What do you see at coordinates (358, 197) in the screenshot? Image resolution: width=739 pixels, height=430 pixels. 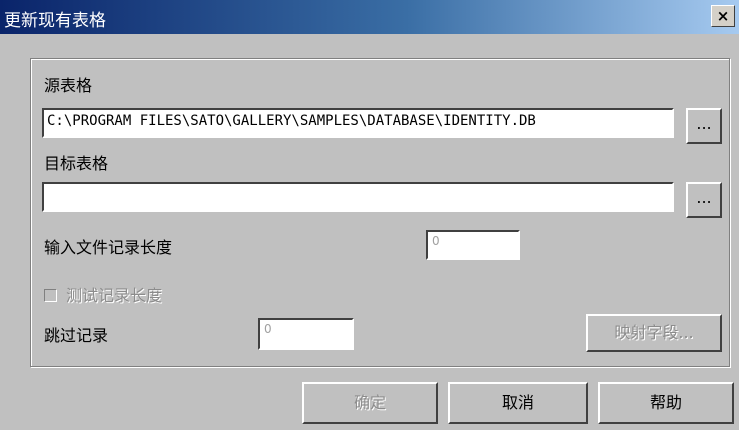 I see `target-table-input` at bounding box center [358, 197].